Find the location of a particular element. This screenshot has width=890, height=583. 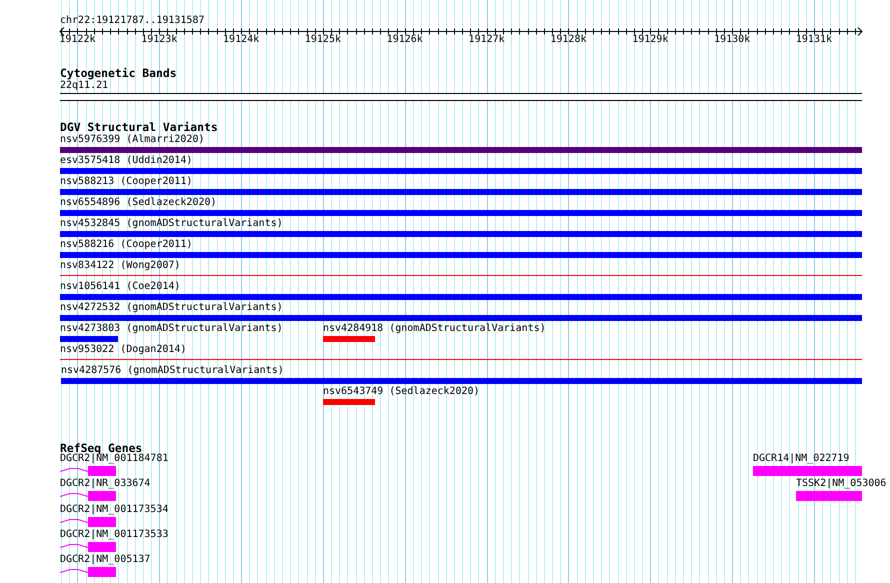

tick-label: 19128k is located at coordinates (568, 40).